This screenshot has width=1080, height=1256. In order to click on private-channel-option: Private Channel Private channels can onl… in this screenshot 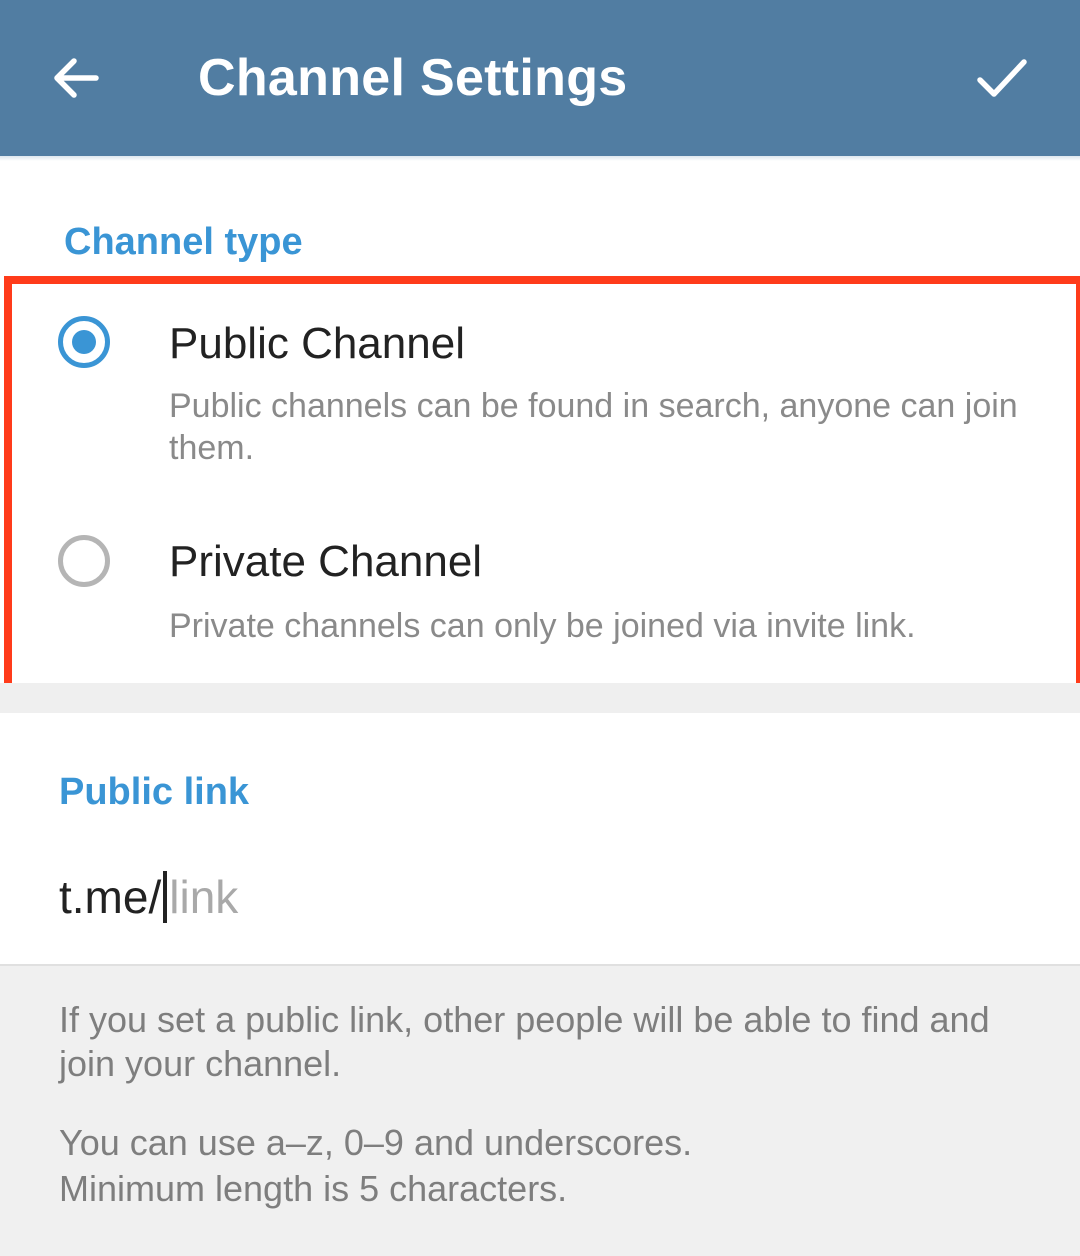, I will do `click(540, 586)`.